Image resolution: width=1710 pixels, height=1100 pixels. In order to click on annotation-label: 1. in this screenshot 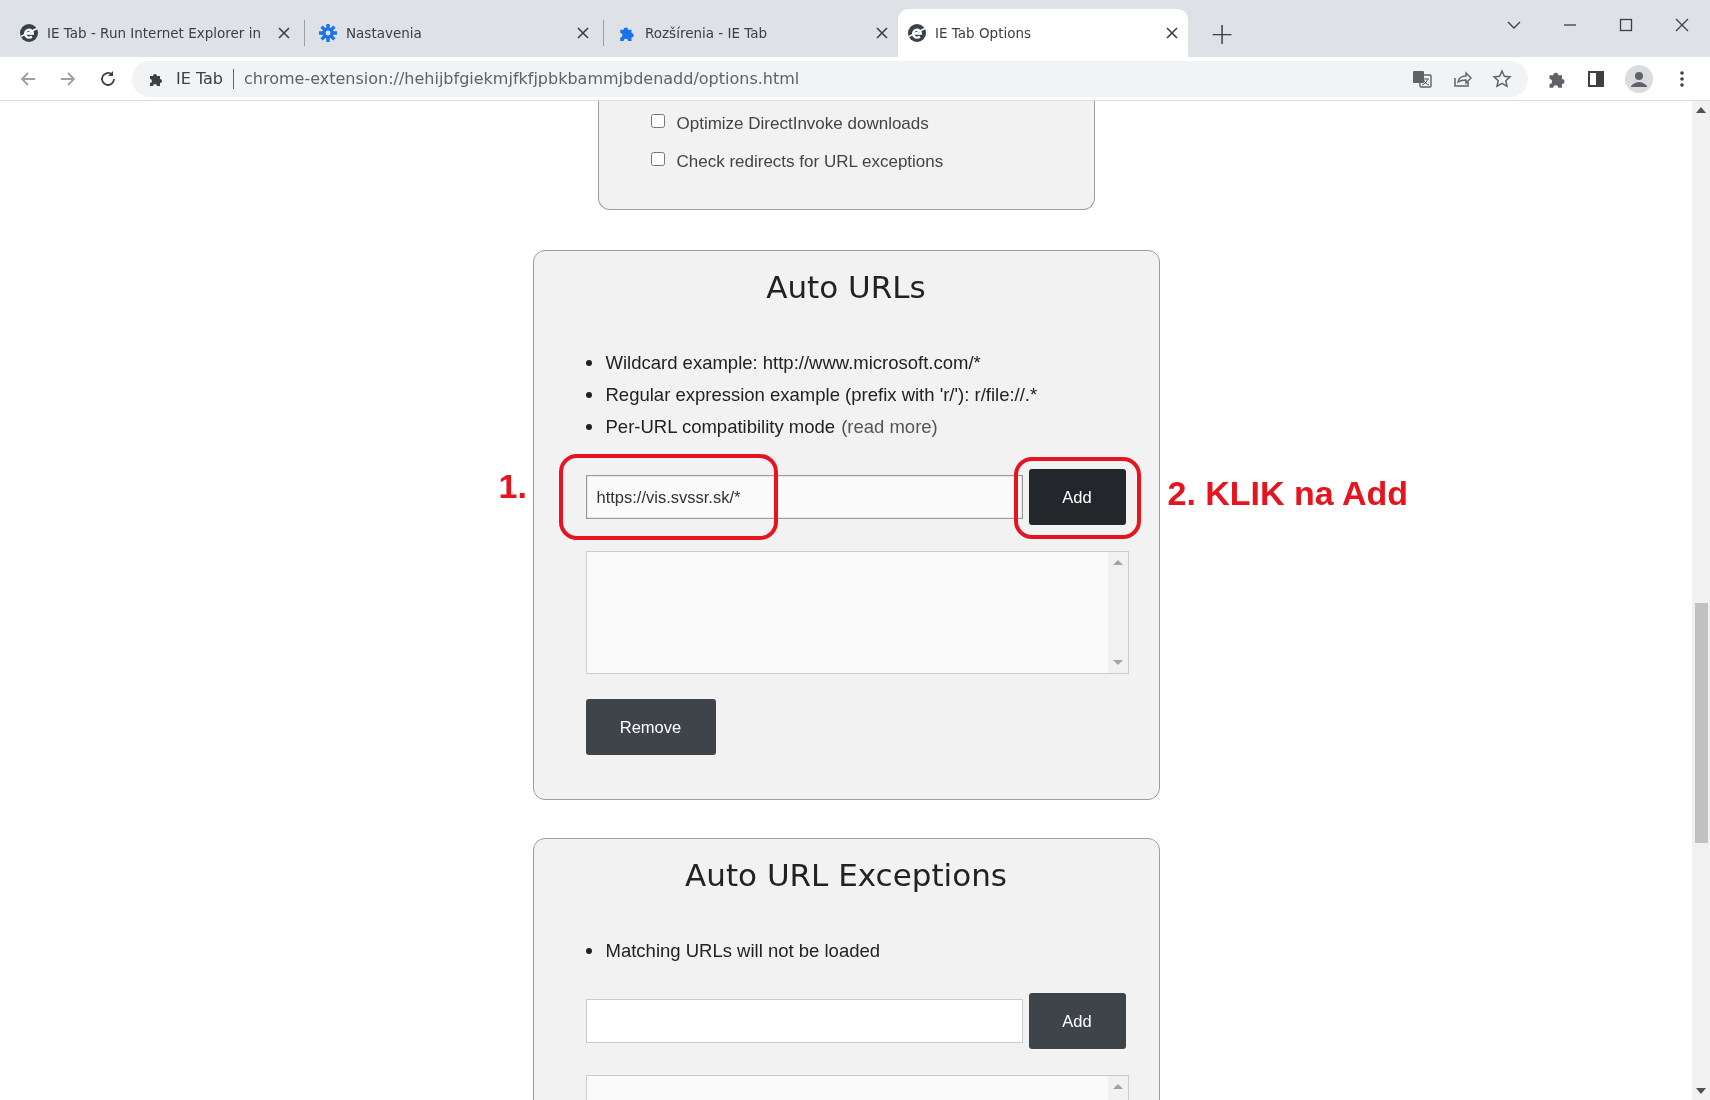, I will do `click(512, 486)`.